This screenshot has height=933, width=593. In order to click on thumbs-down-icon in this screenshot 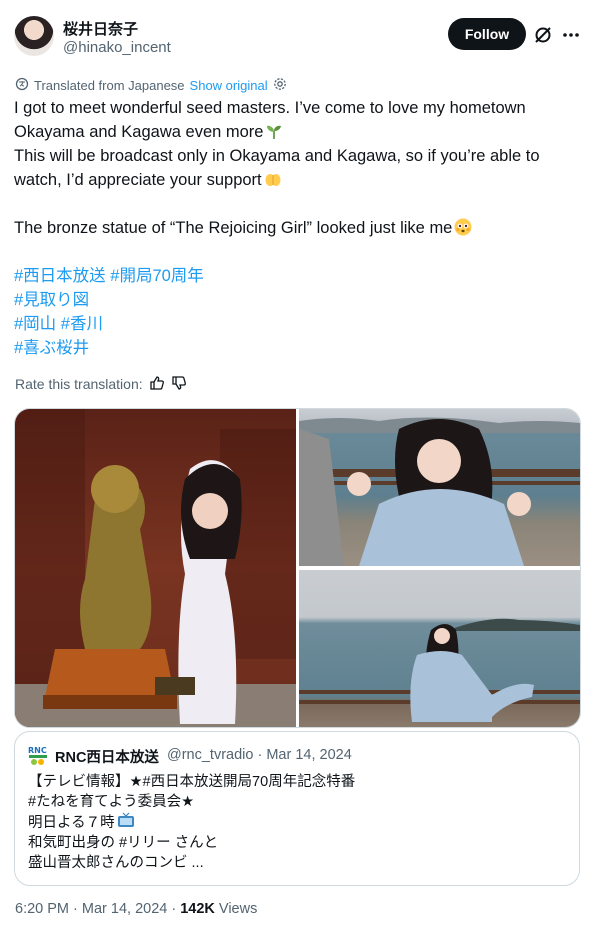, I will do `click(179, 384)`.